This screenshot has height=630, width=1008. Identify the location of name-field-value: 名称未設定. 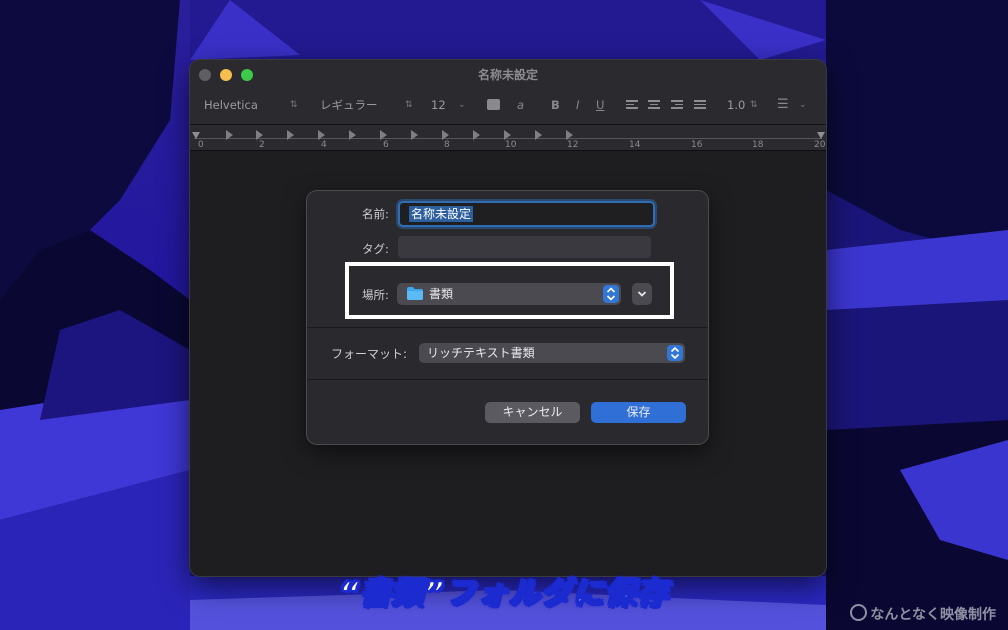
(441, 214).